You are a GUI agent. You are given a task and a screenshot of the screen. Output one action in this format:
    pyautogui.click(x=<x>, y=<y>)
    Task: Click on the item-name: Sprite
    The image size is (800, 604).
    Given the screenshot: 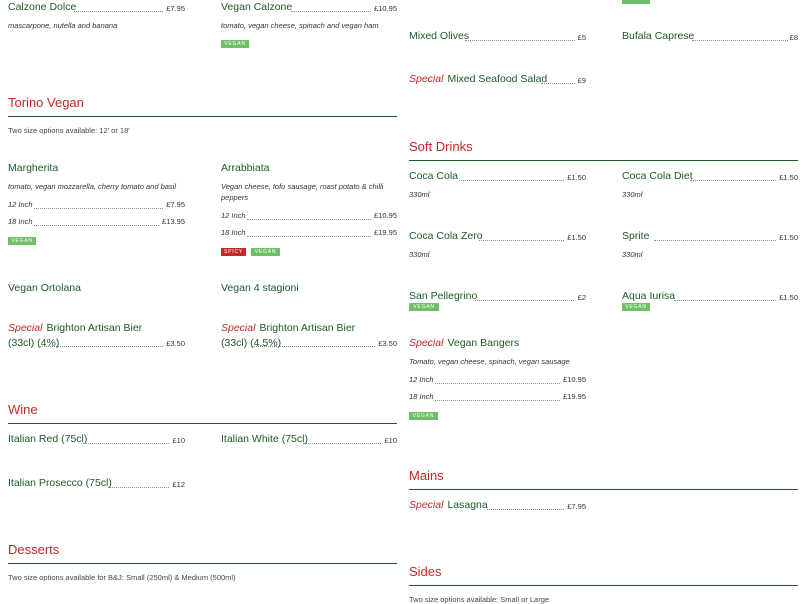 What is the action you would take?
    pyautogui.click(x=636, y=236)
    